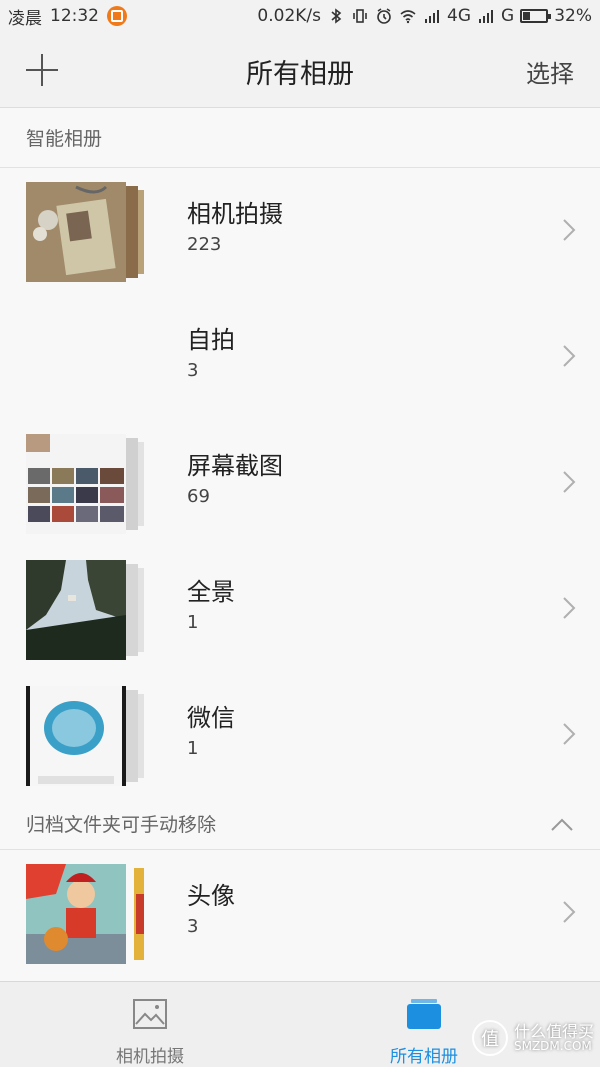 The height and width of the screenshot is (1067, 600). I want to click on watermark-text-top: 什么值得买, so click(553, 1031).